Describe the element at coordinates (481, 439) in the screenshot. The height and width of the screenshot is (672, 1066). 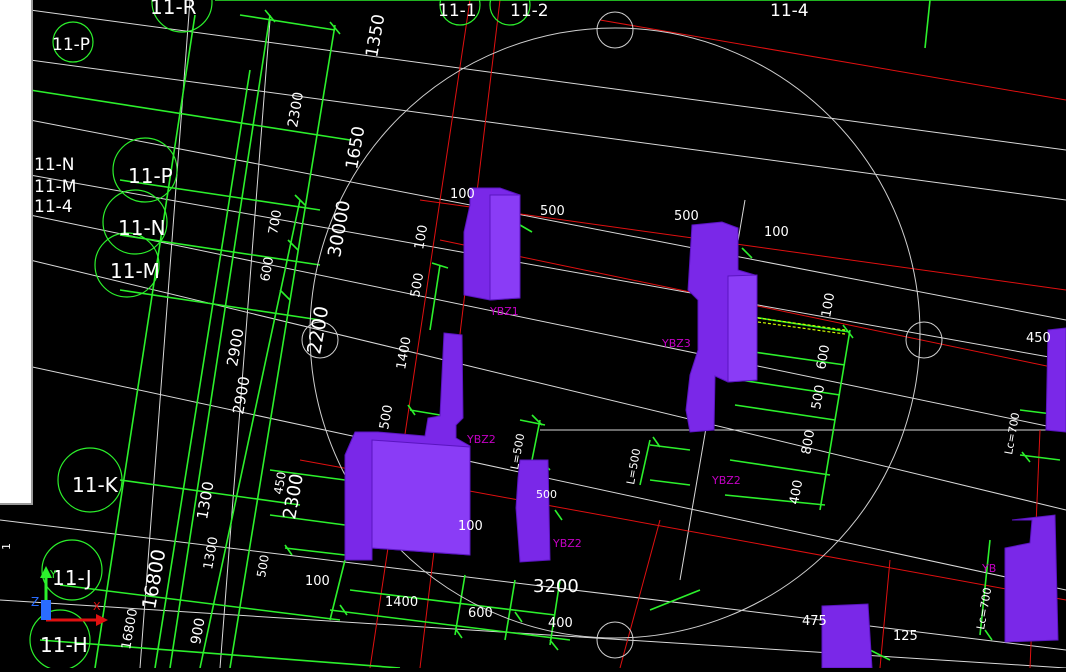
I see `column-label-ybz2-a: YBZ2` at that location.